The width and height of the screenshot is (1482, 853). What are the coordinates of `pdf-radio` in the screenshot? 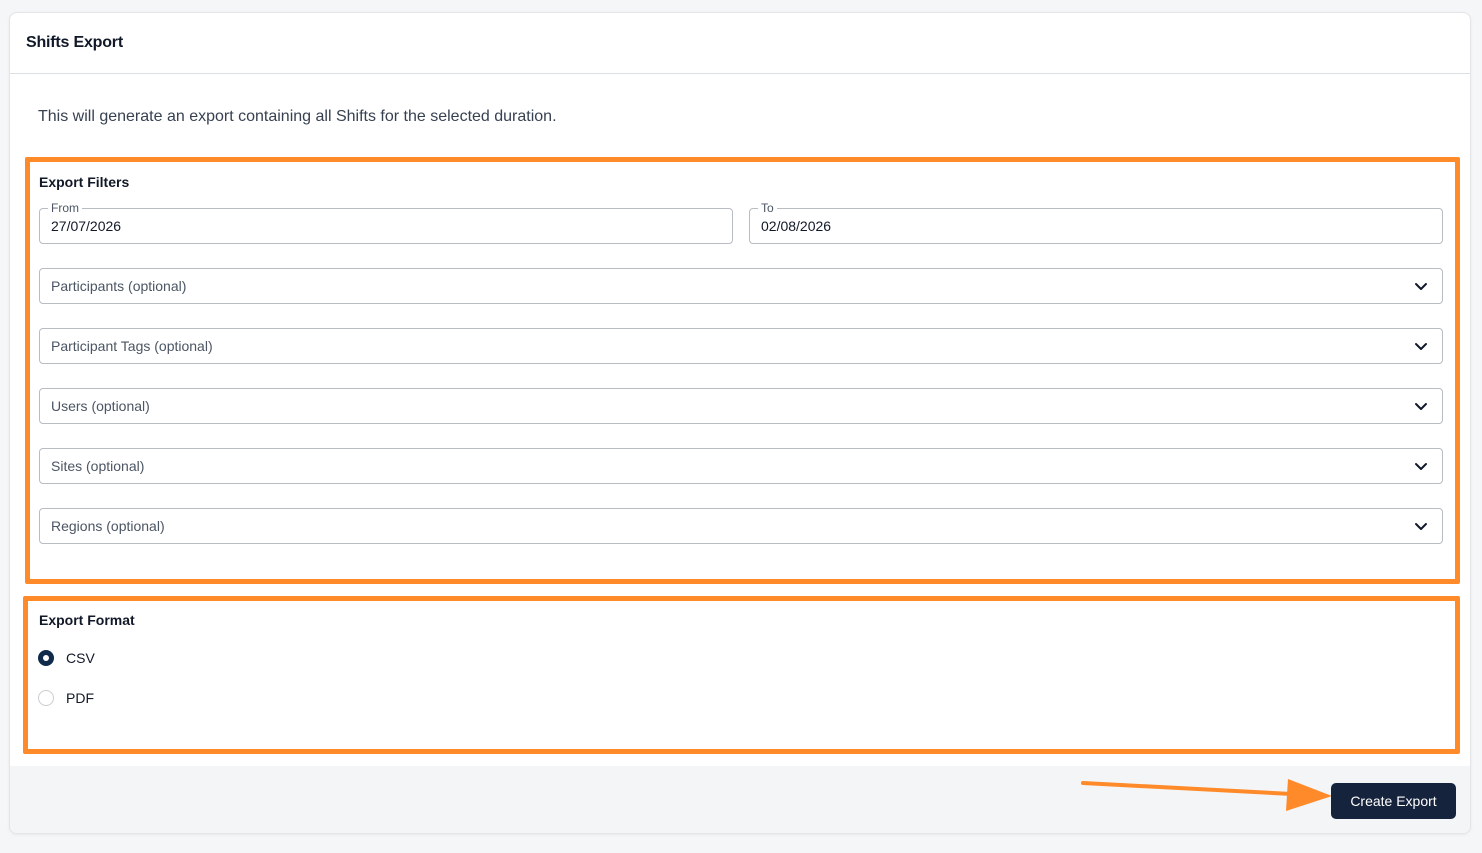 It's located at (46, 698).